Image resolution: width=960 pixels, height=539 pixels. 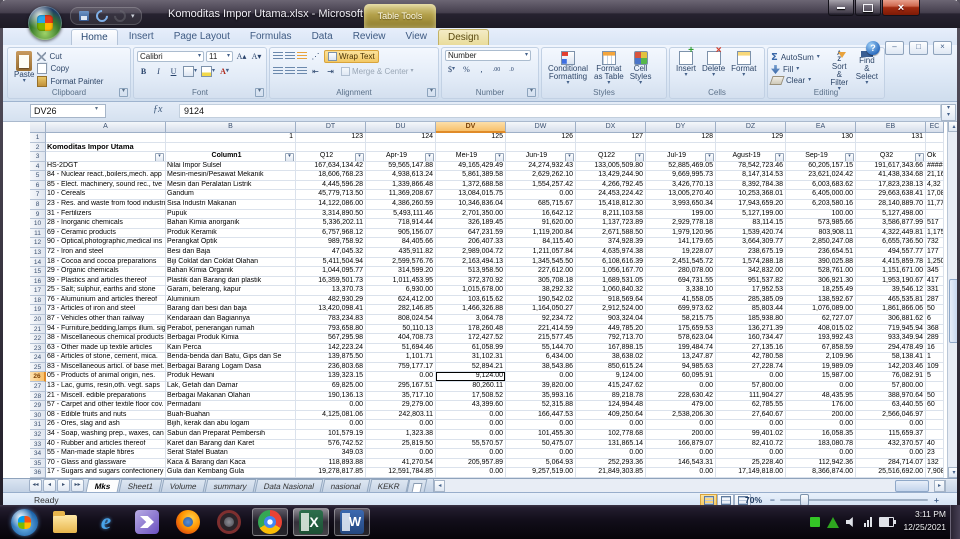 I want to click on cell-DX27: 415,247.62, so click(x=611, y=387).